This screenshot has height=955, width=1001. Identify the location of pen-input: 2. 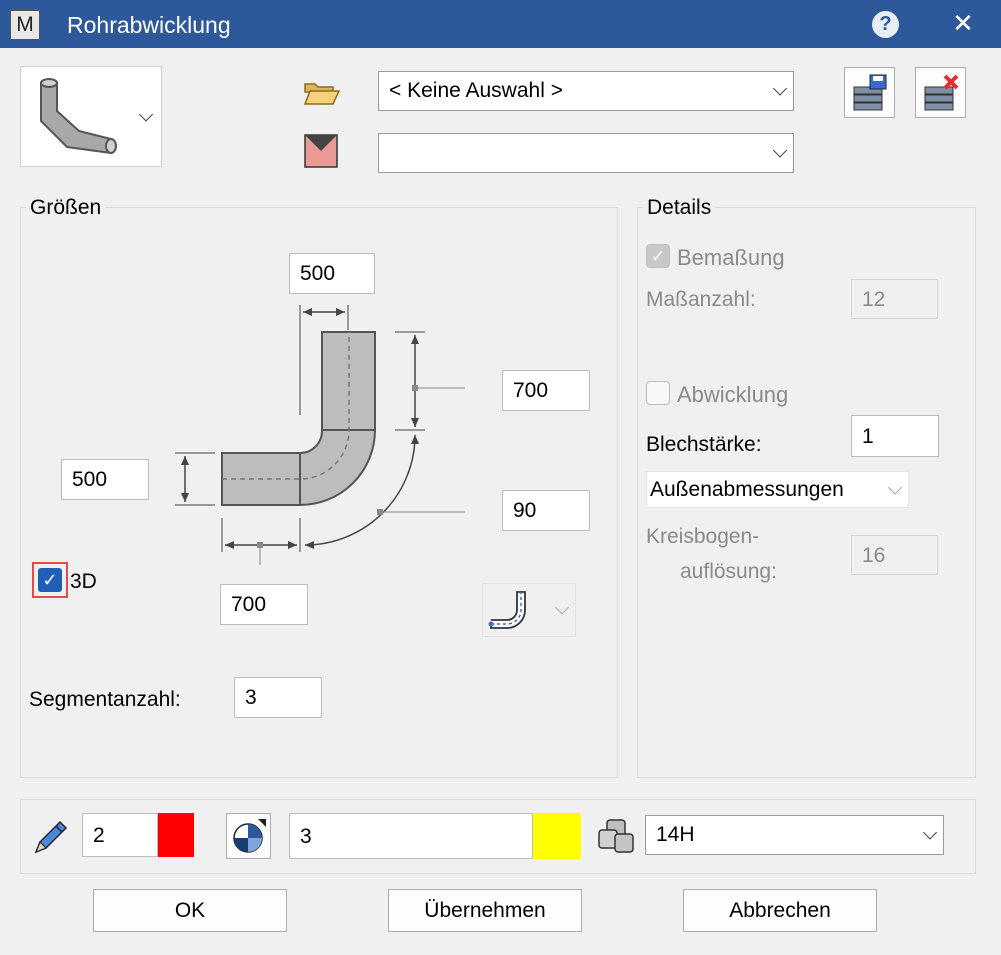
(120, 835).